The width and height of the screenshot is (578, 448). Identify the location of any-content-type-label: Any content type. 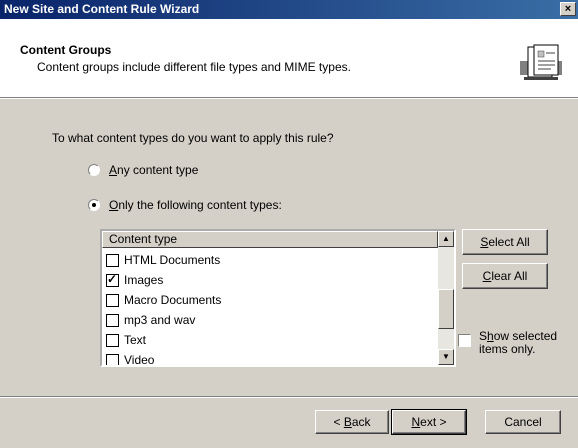
(154, 170).